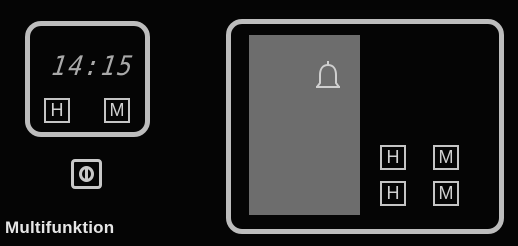  Describe the element at coordinates (117, 110) in the screenshot. I see `clock-minute-button: M` at that location.